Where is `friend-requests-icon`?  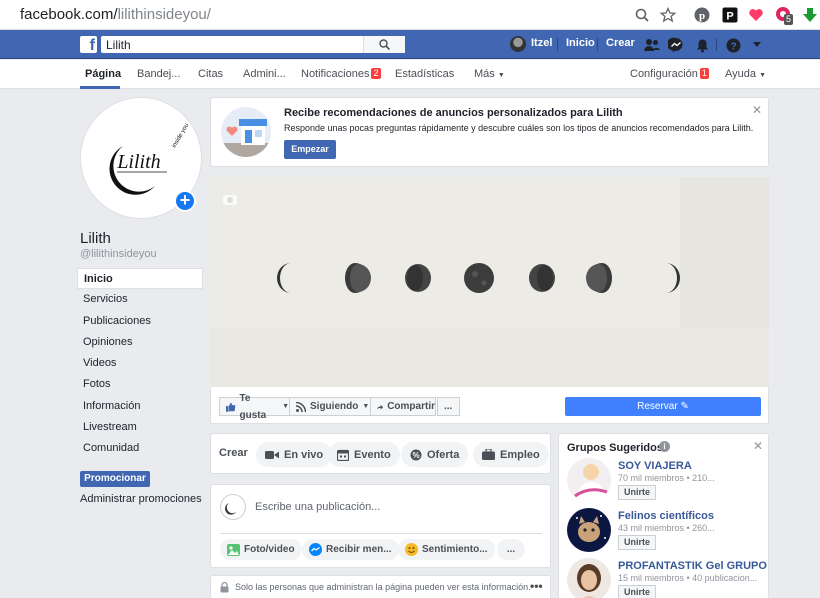 friend-requests-icon is located at coordinates (652, 45).